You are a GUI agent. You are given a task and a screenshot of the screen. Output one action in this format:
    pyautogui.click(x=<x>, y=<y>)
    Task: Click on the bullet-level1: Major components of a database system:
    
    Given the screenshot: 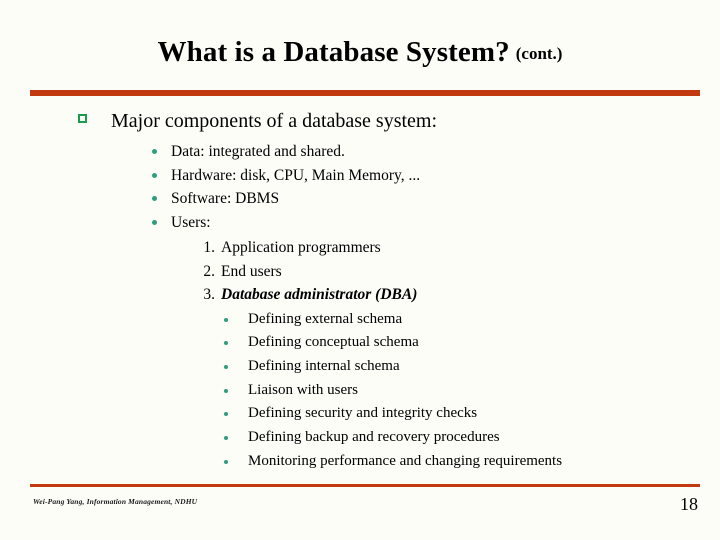 What is the action you would take?
    pyautogui.click(x=360, y=121)
    